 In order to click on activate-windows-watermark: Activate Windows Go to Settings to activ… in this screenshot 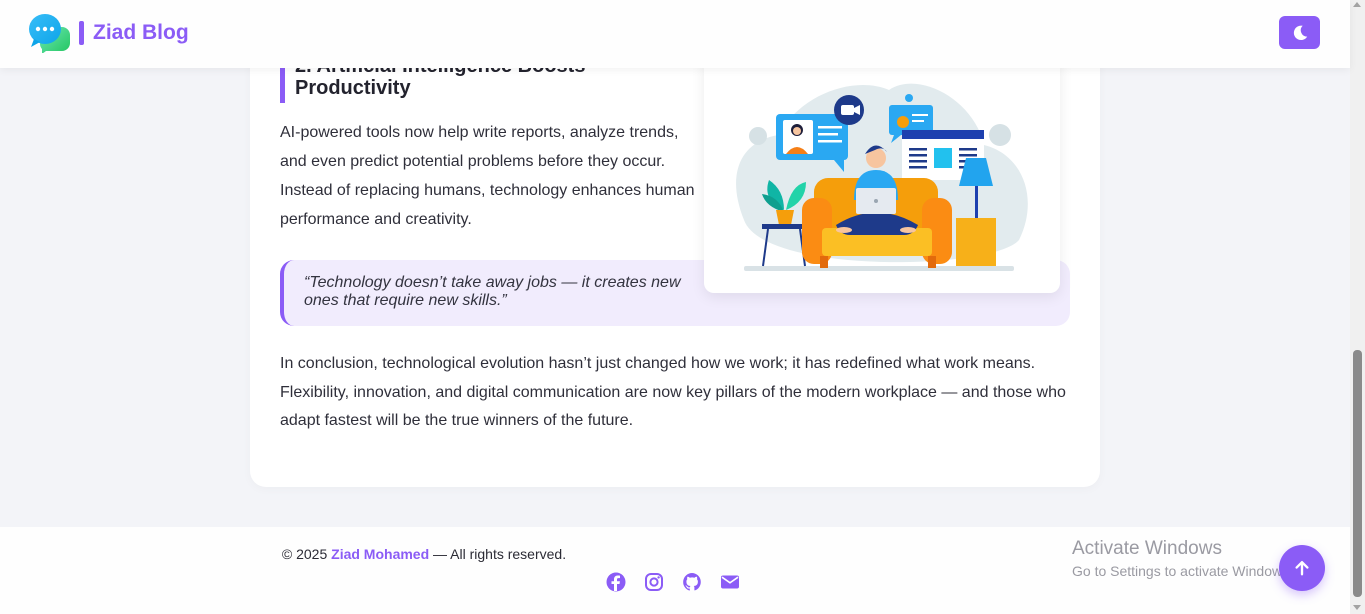, I will do `click(1182, 559)`.